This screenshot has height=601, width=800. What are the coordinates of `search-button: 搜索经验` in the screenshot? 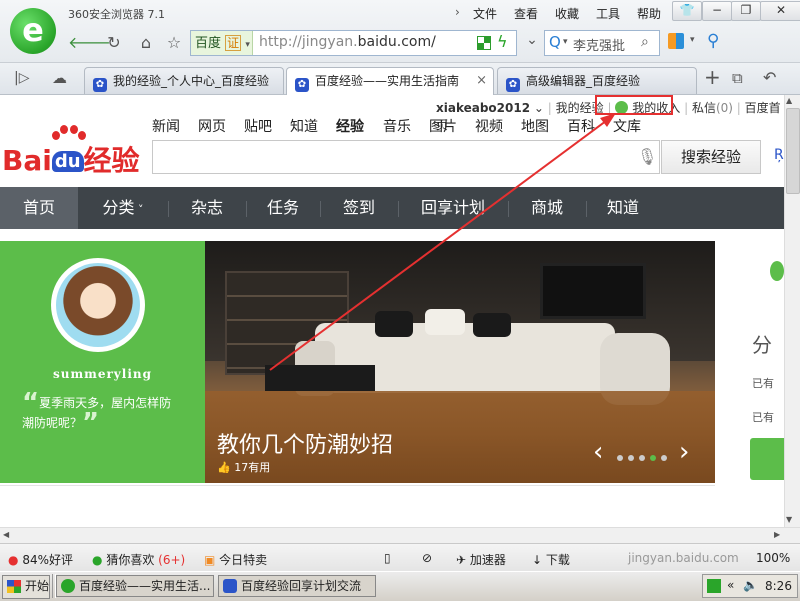 It's located at (711, 157).